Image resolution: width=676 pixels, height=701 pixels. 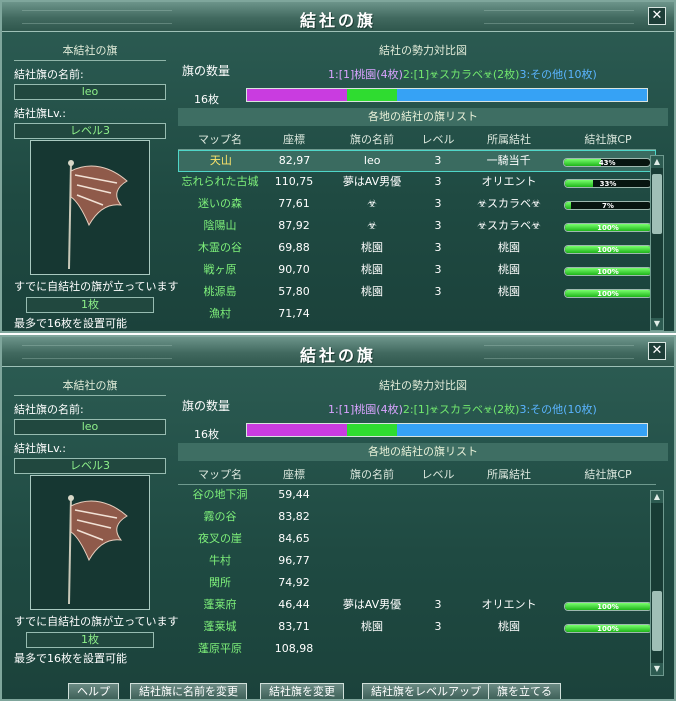 What do you see at coordinates (417, 650) in the screenshot?
I see `table-row: 蓬原平原 108,98` at bounding box center [417, 650].